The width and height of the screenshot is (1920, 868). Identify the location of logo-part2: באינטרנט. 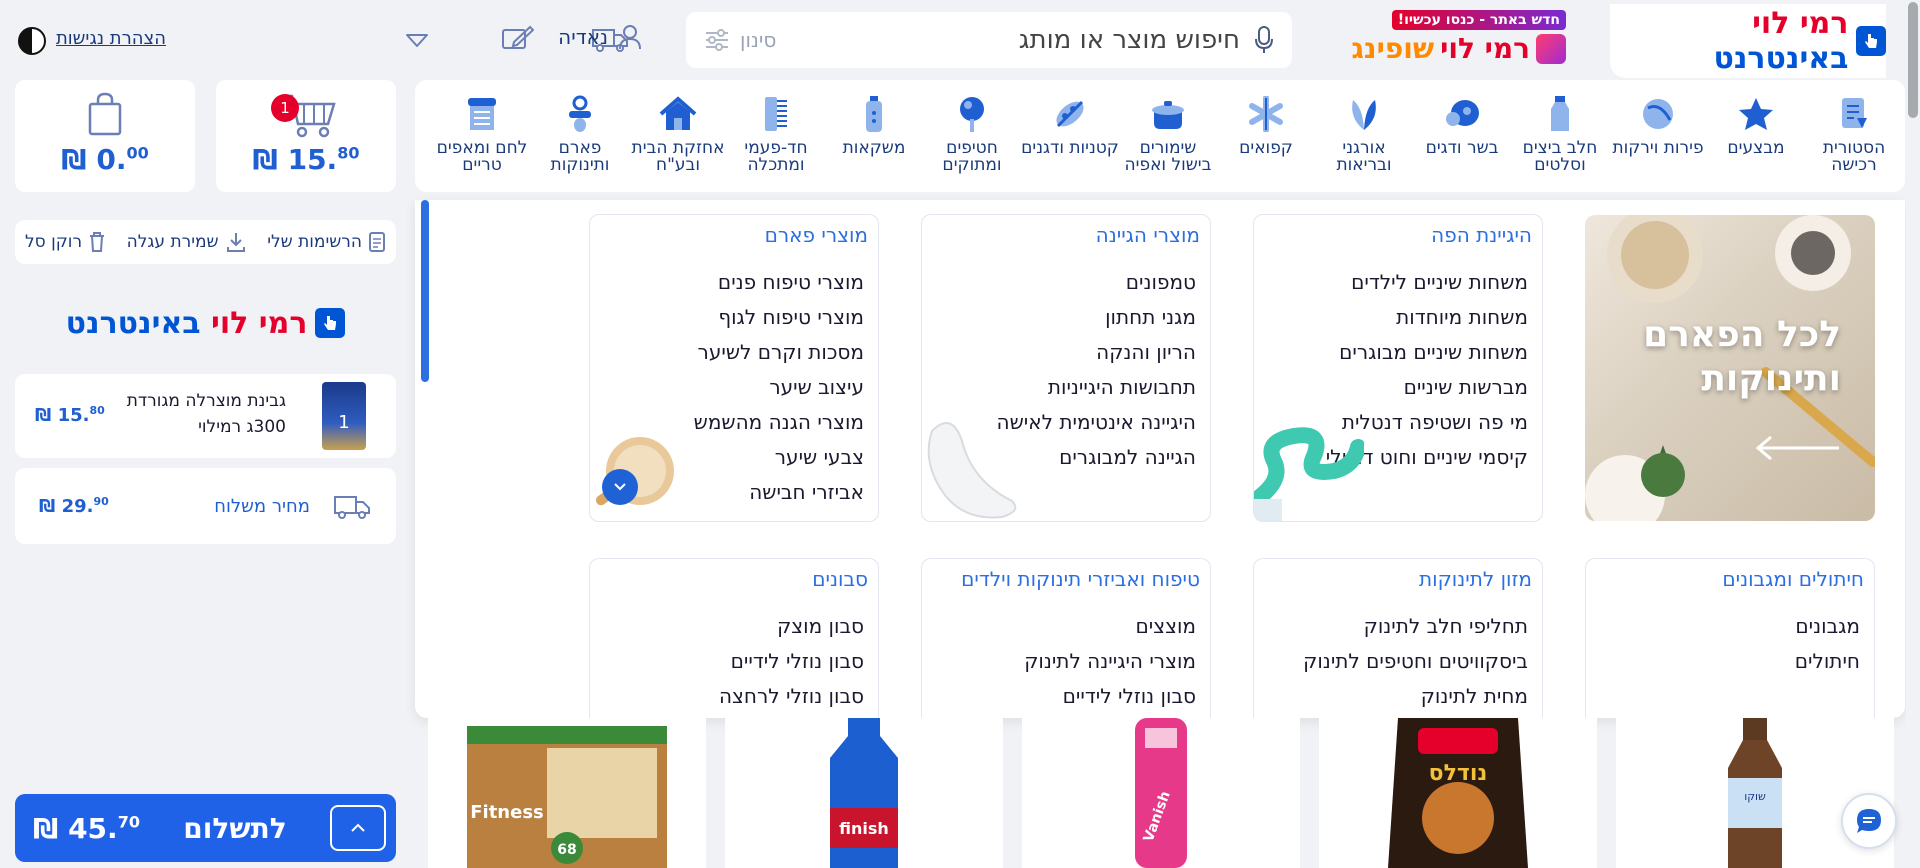
(1781, 58).